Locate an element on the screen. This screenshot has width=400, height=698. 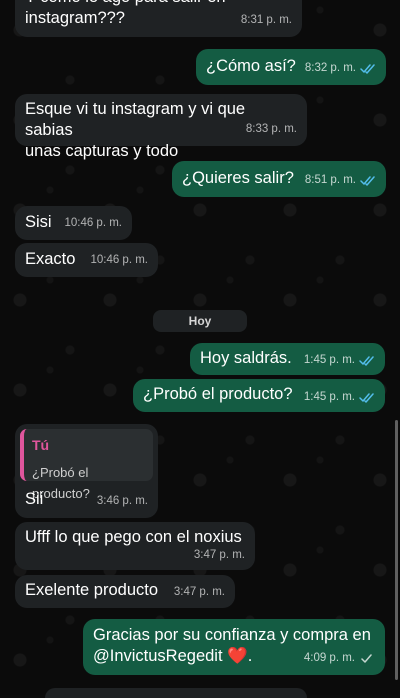
incoming-message: Exelente producto 3:47 p. m. is located at coordinates (125, 591).